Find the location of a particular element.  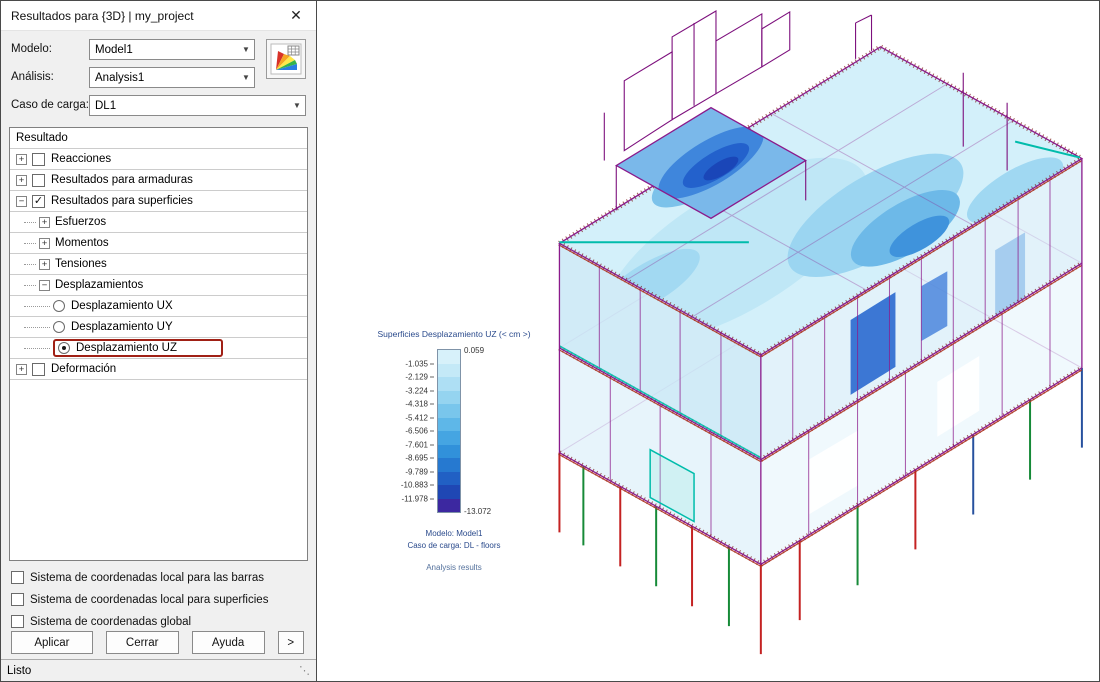

checkbox-label: Sistema de coordenadas global is located at coordinates (111, 621).